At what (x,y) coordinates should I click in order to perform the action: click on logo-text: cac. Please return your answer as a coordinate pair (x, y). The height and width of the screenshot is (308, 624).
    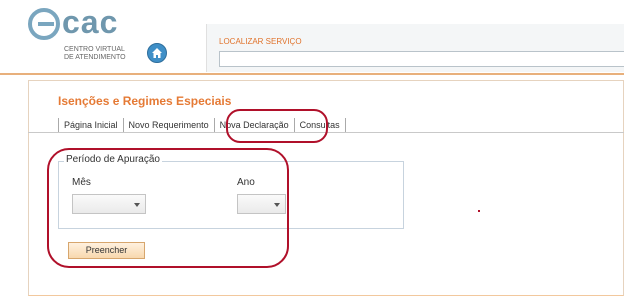
    Looking at the image, I should click on (90, 22).